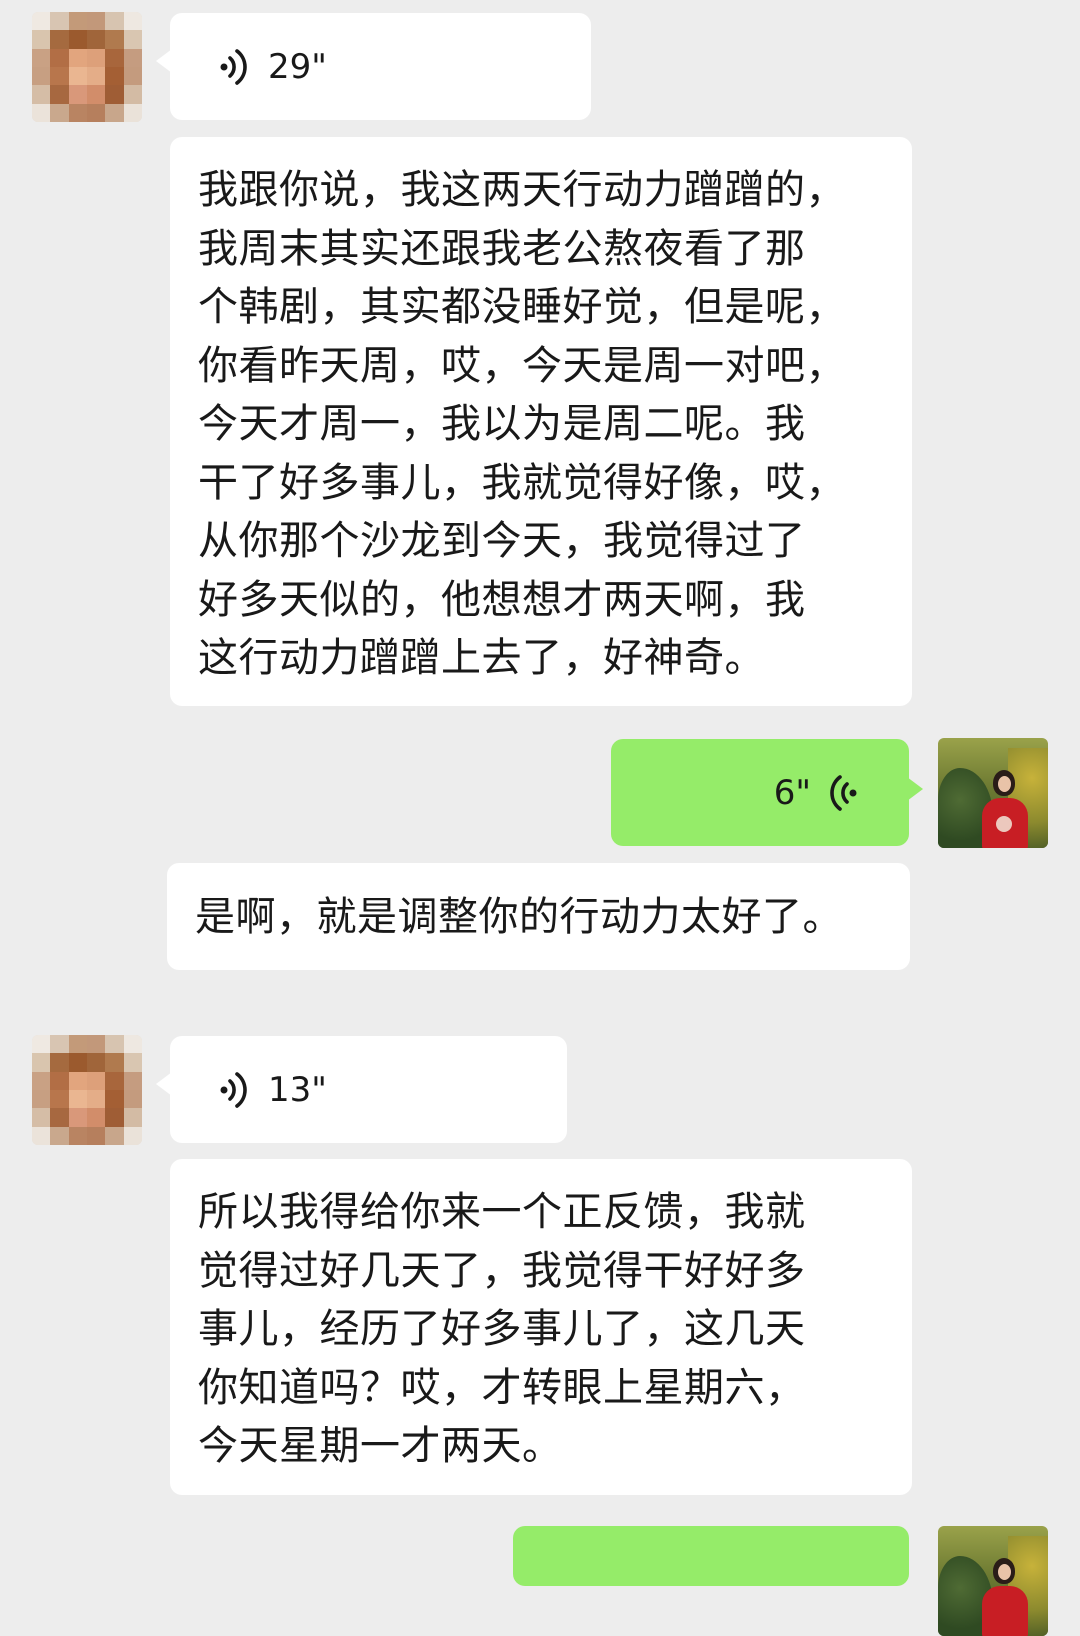 Image resolution: width=1080 pixels, height=1636 pixels. Describe the element at coordinates (297, 66) in the screenshot. I see `voice-duration: 29"` at that location.